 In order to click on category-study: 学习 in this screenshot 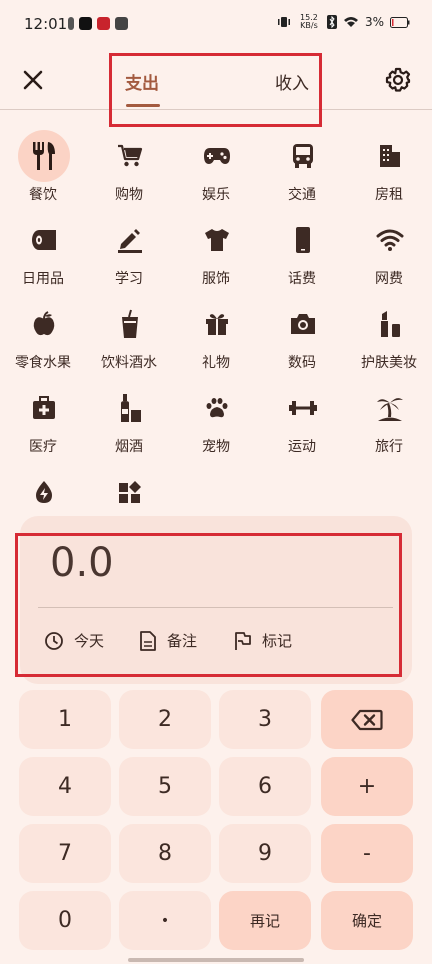, I will do `click(129, 252)`.